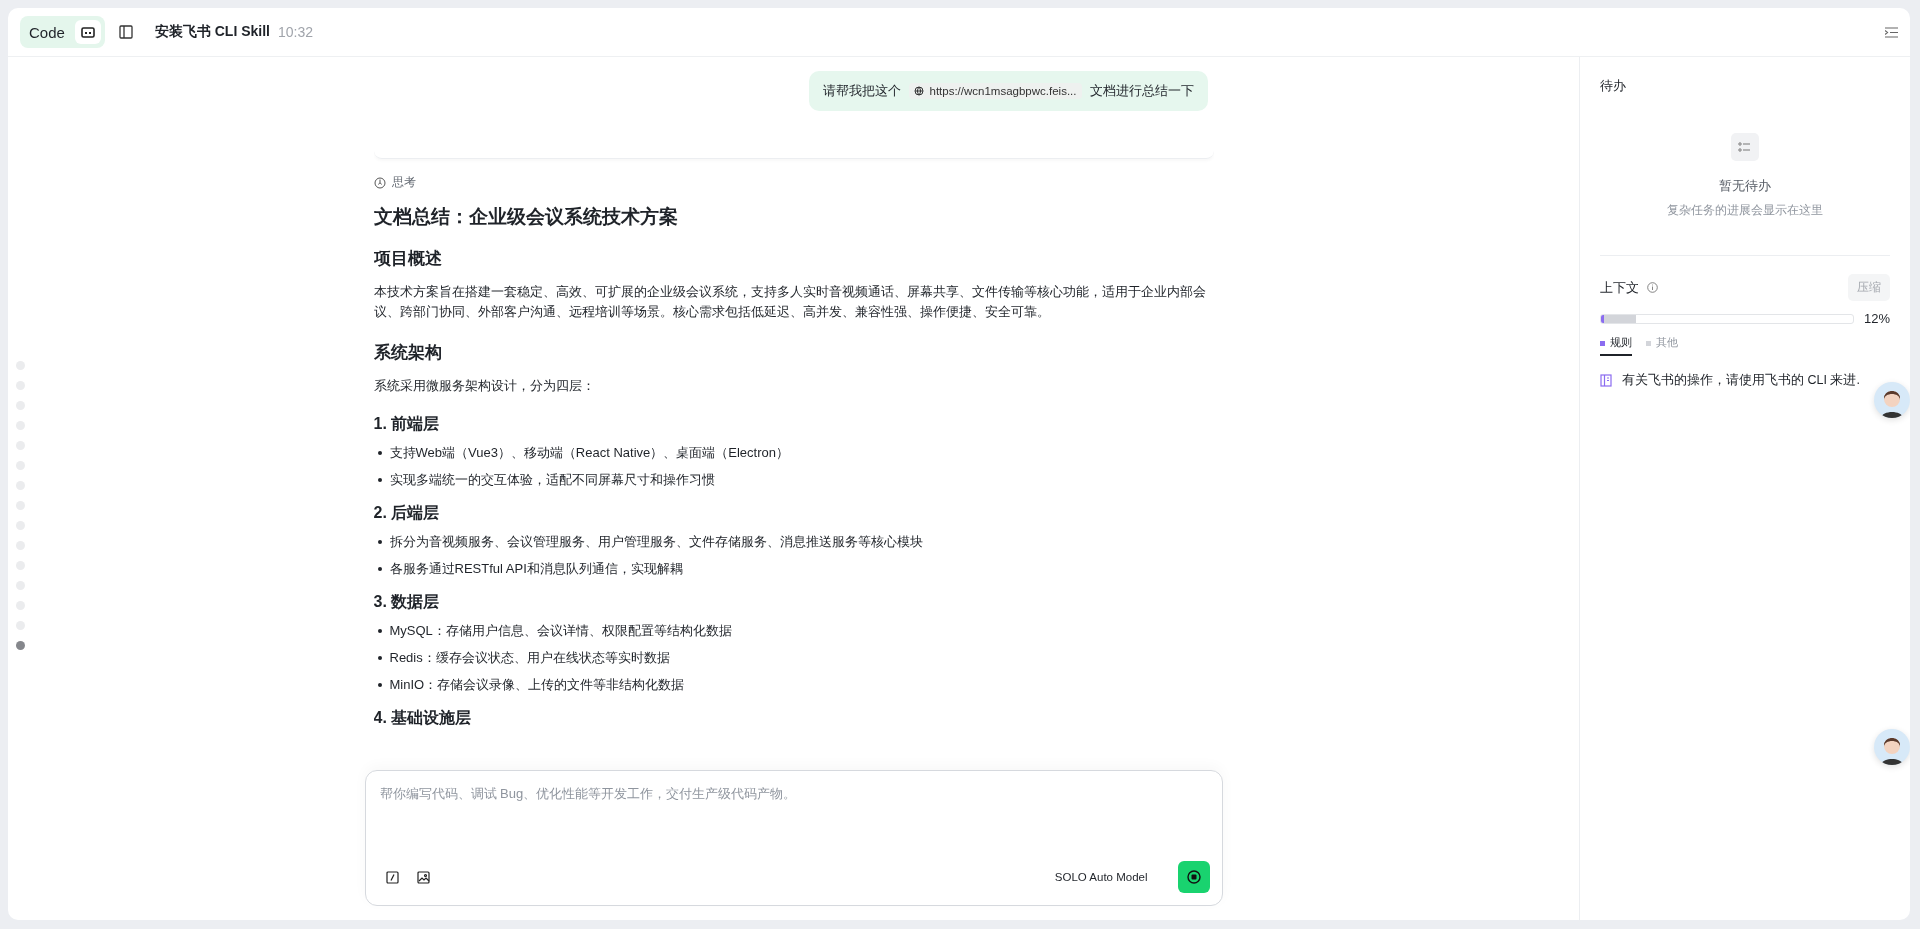  What do you see at coordinates (536, 568) in the screenshot?
I see `bullet-item: 各服务通过RESTful API和消息队列通信，实现解耦` at bounding box center [536, 568].